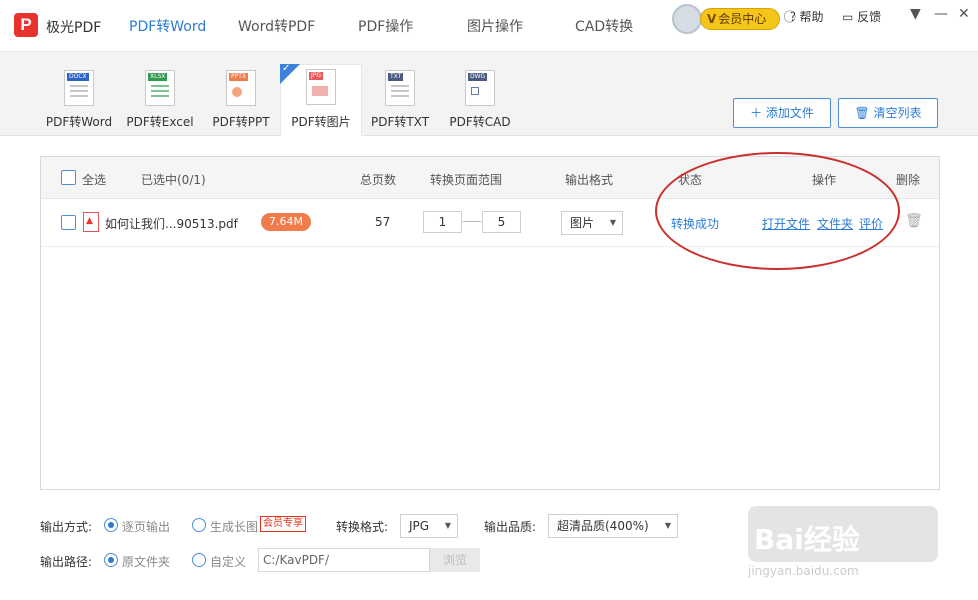 The height and width of the screenshot is (600, 978). Describe the element at coordinates (786, 223) in the screenshot. I see `open-file-link: 打开文件` at that location.